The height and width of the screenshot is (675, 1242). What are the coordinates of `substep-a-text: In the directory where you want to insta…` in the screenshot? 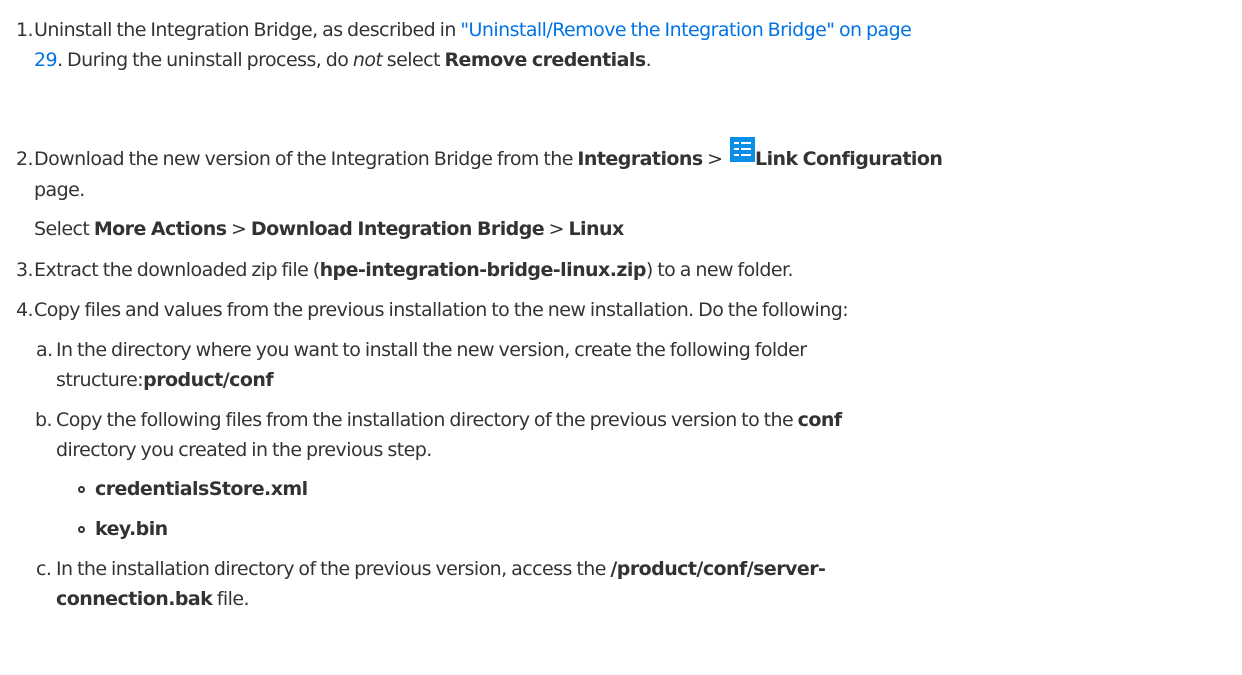 It's located at (431, 350).